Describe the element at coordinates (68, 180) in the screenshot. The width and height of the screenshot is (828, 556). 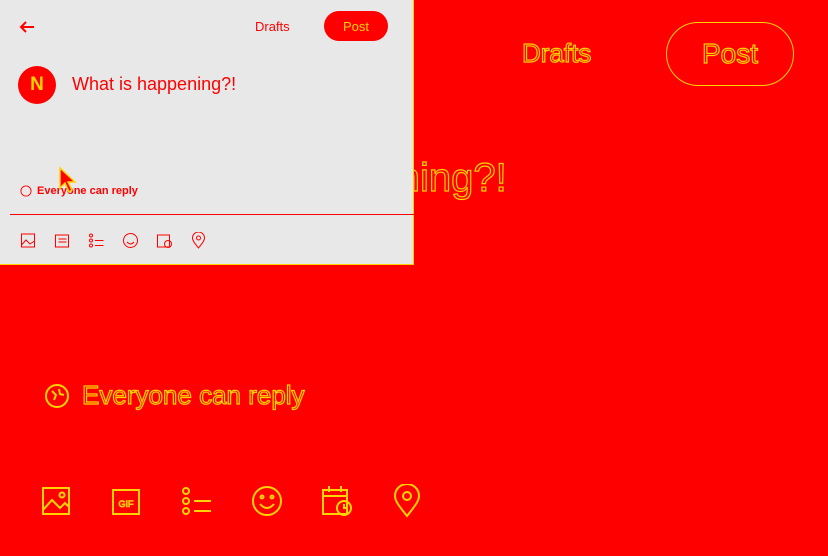
I see `mouse-cursor-icon` at that location.